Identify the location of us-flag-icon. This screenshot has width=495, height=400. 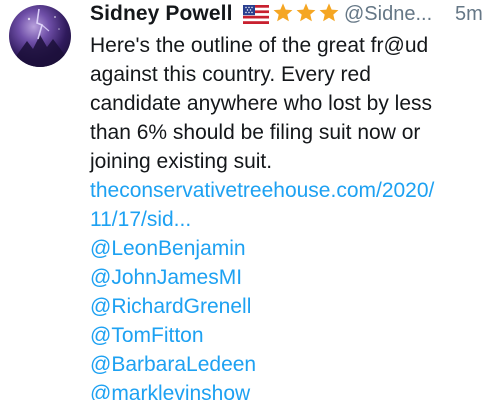
(256, 14).